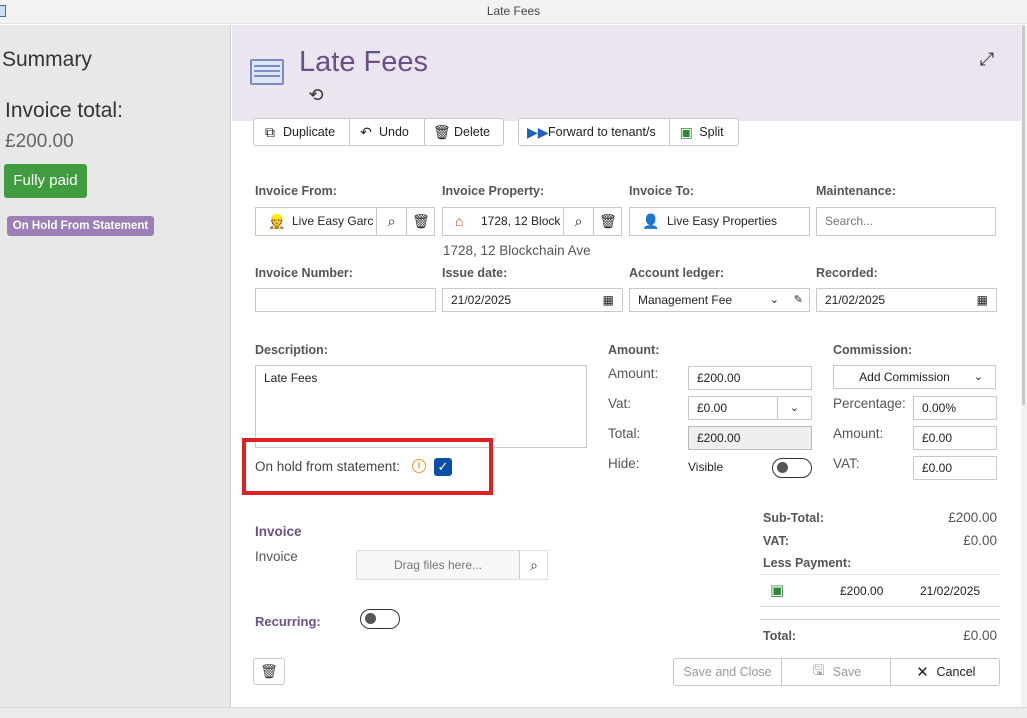  What do you see at coordinates (955, 438) in the screenshot?
I see `commission-amount-input: £0.00` at bounding box center [955, 438].